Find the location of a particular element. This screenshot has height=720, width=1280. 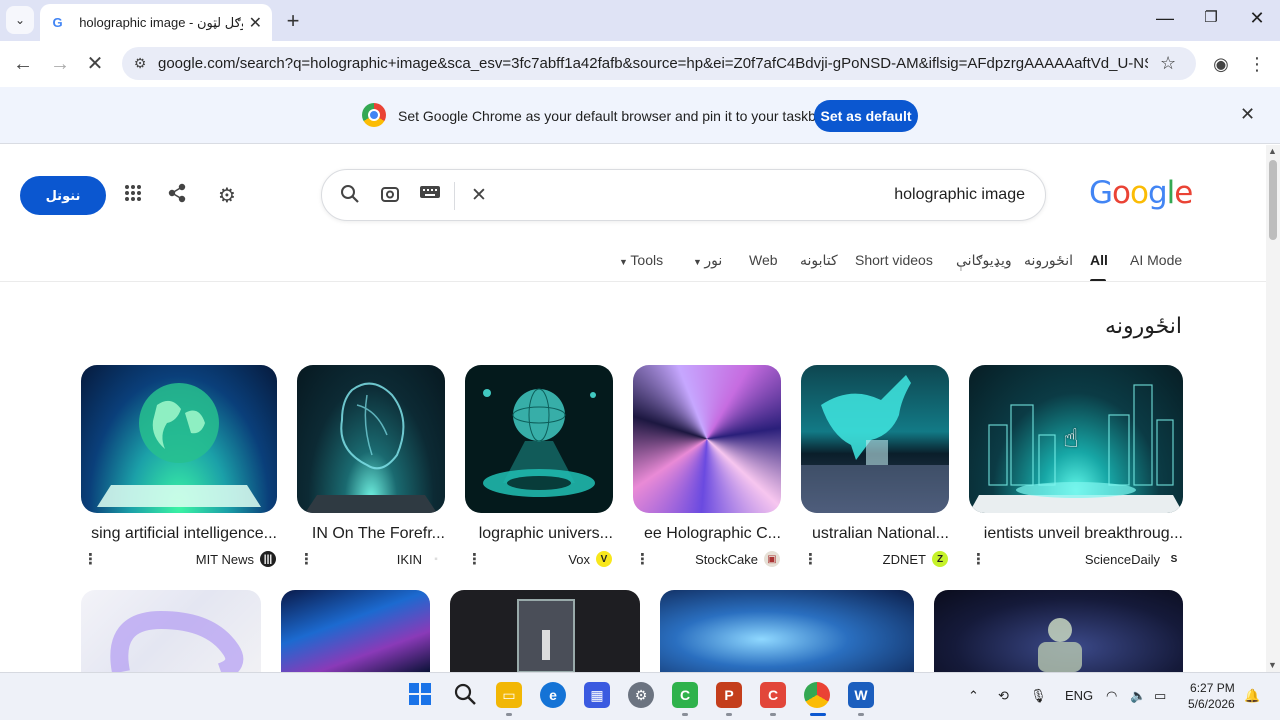

restore-button: ❐ is located at coordinates (1211, 17).